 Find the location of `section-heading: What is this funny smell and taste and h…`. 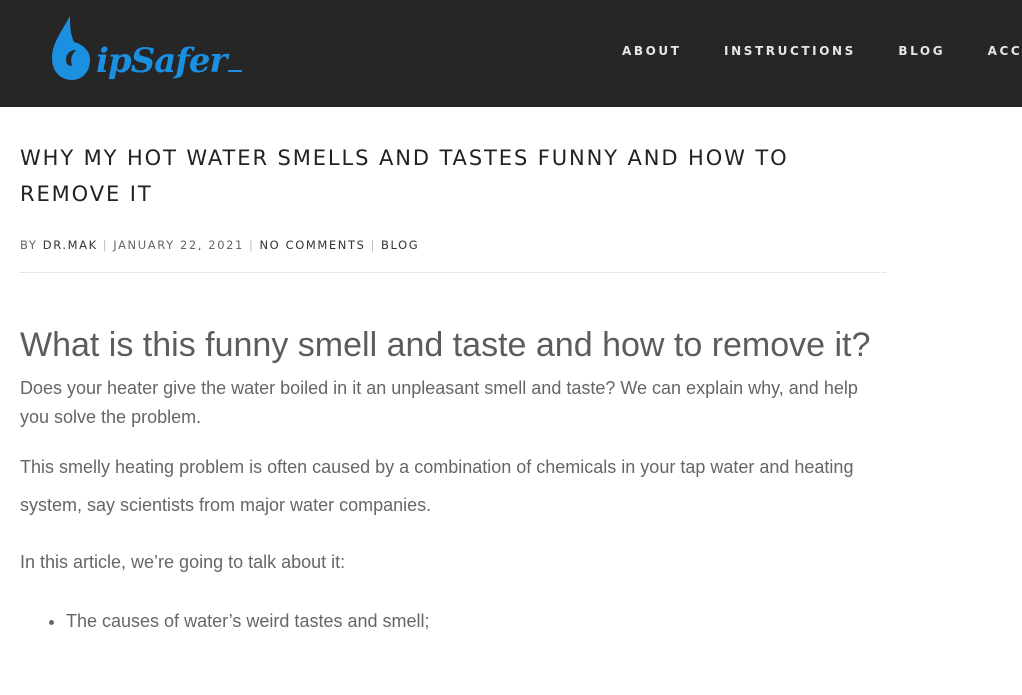

section-heading: What is this funny smell and taste and h… is located at coordinates (445, 345).